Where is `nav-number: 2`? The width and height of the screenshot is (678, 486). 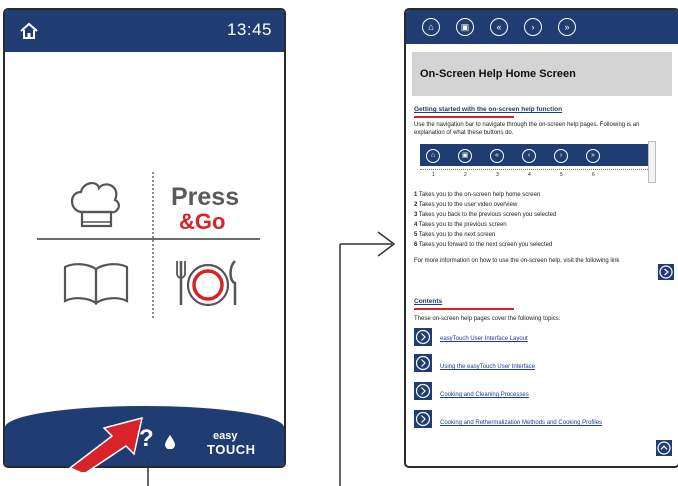
nav-number: 2 is located at coordinates (465, 175).